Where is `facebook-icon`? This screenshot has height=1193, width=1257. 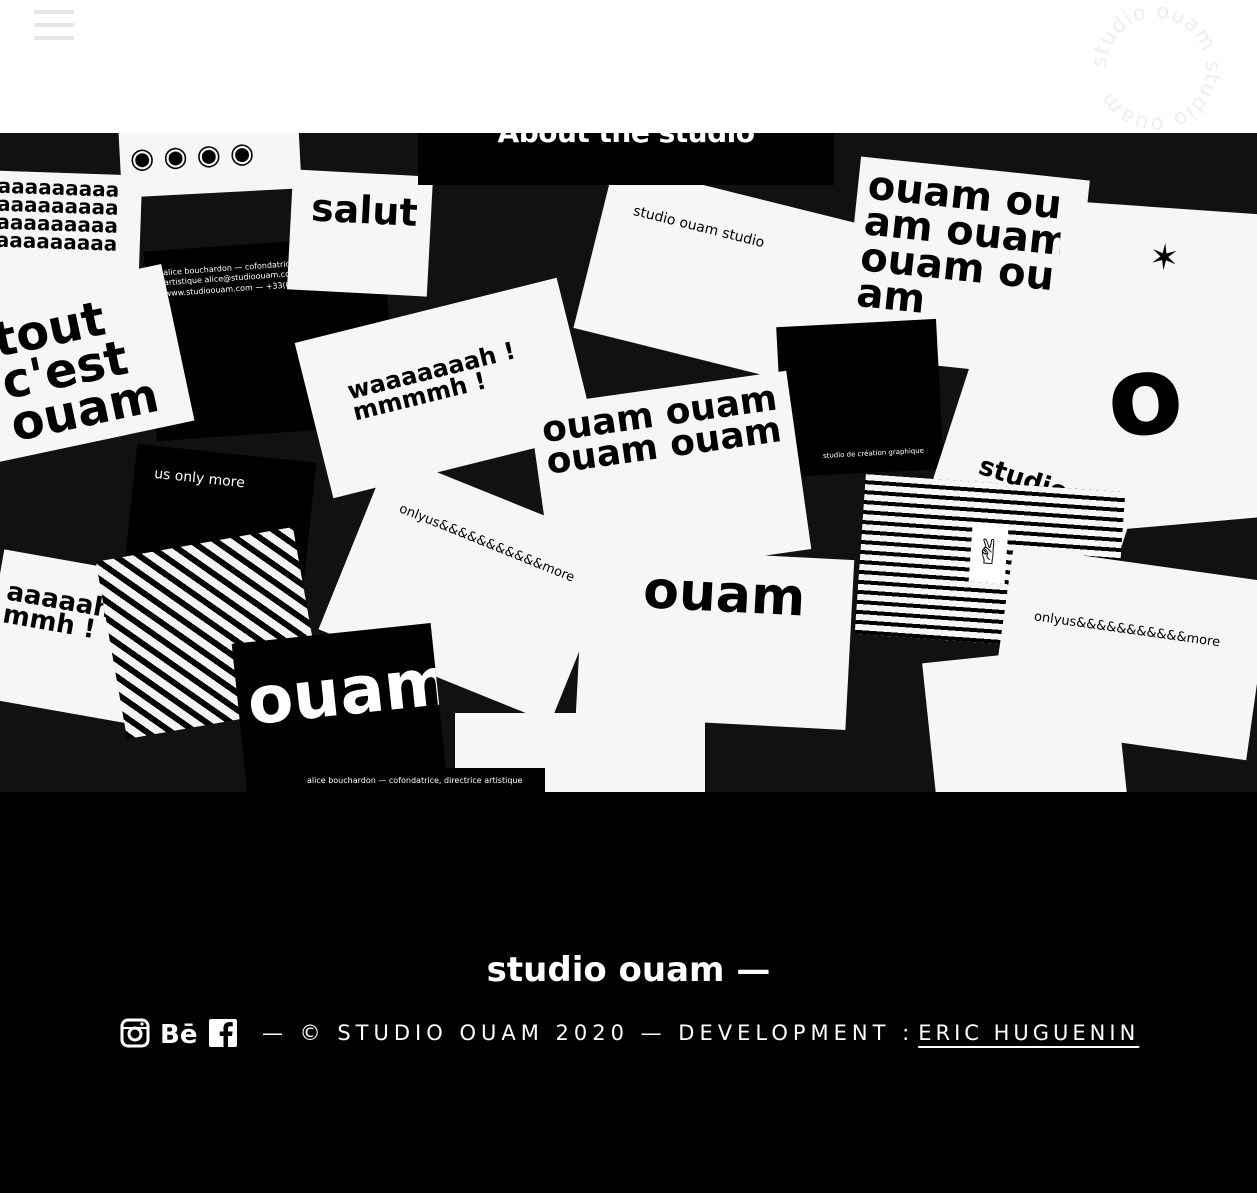
facebook-icon is located at coordinates (223, 1033).